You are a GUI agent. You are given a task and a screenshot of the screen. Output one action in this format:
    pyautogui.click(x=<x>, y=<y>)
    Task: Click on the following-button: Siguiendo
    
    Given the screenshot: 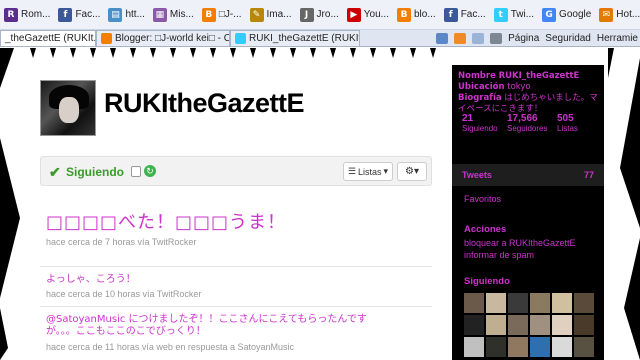 What is the action you would take?
    pyautogui.click(x=95, y=172)
    